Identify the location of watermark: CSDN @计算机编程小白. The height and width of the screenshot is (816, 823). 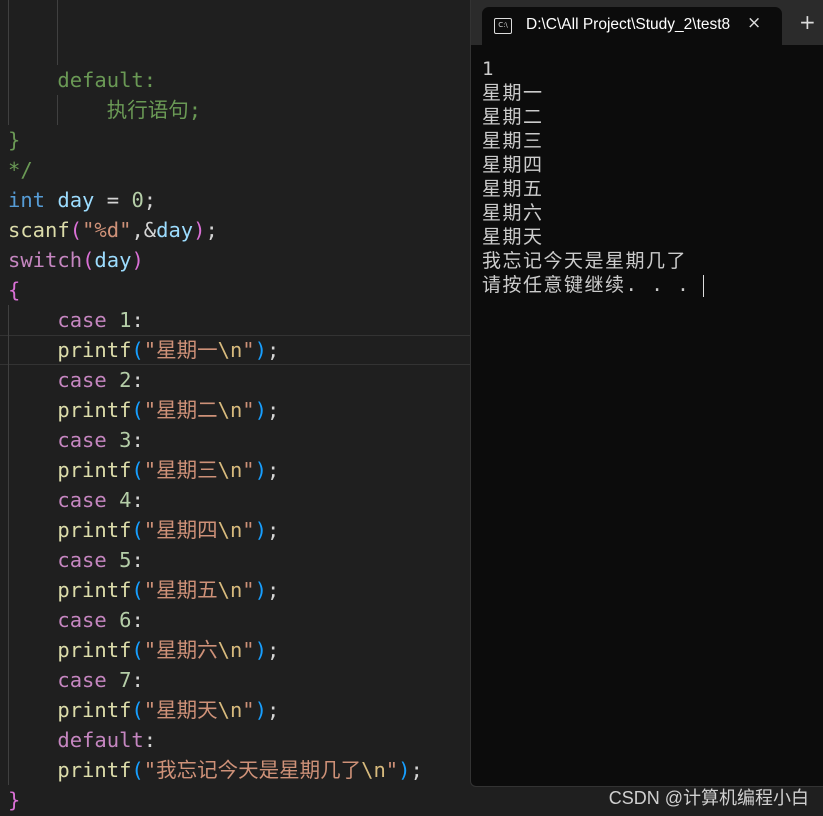
(708, 798).